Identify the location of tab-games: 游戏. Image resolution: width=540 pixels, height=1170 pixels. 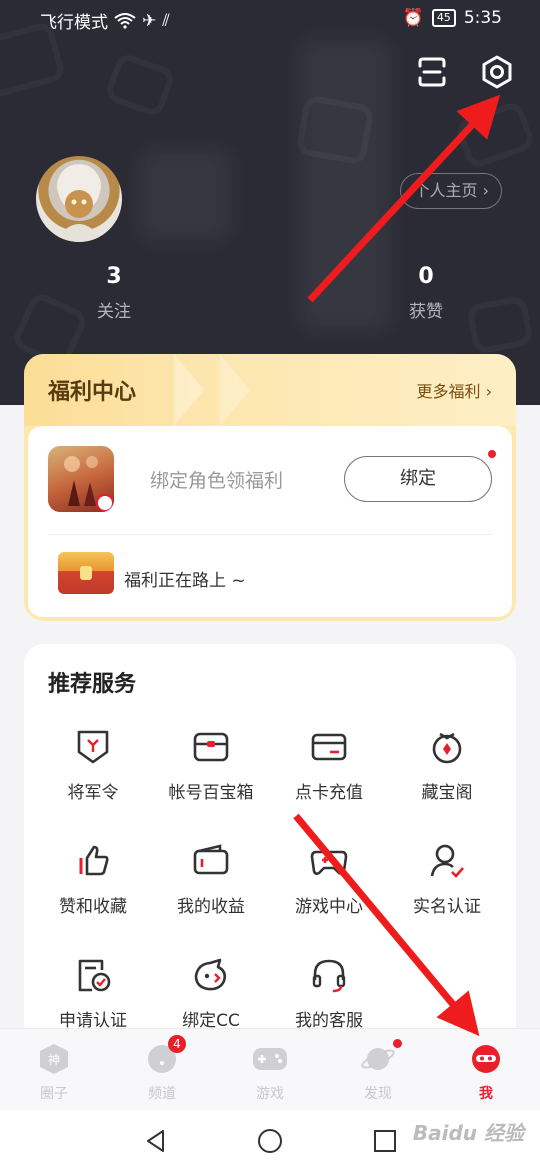
(270, 1073).